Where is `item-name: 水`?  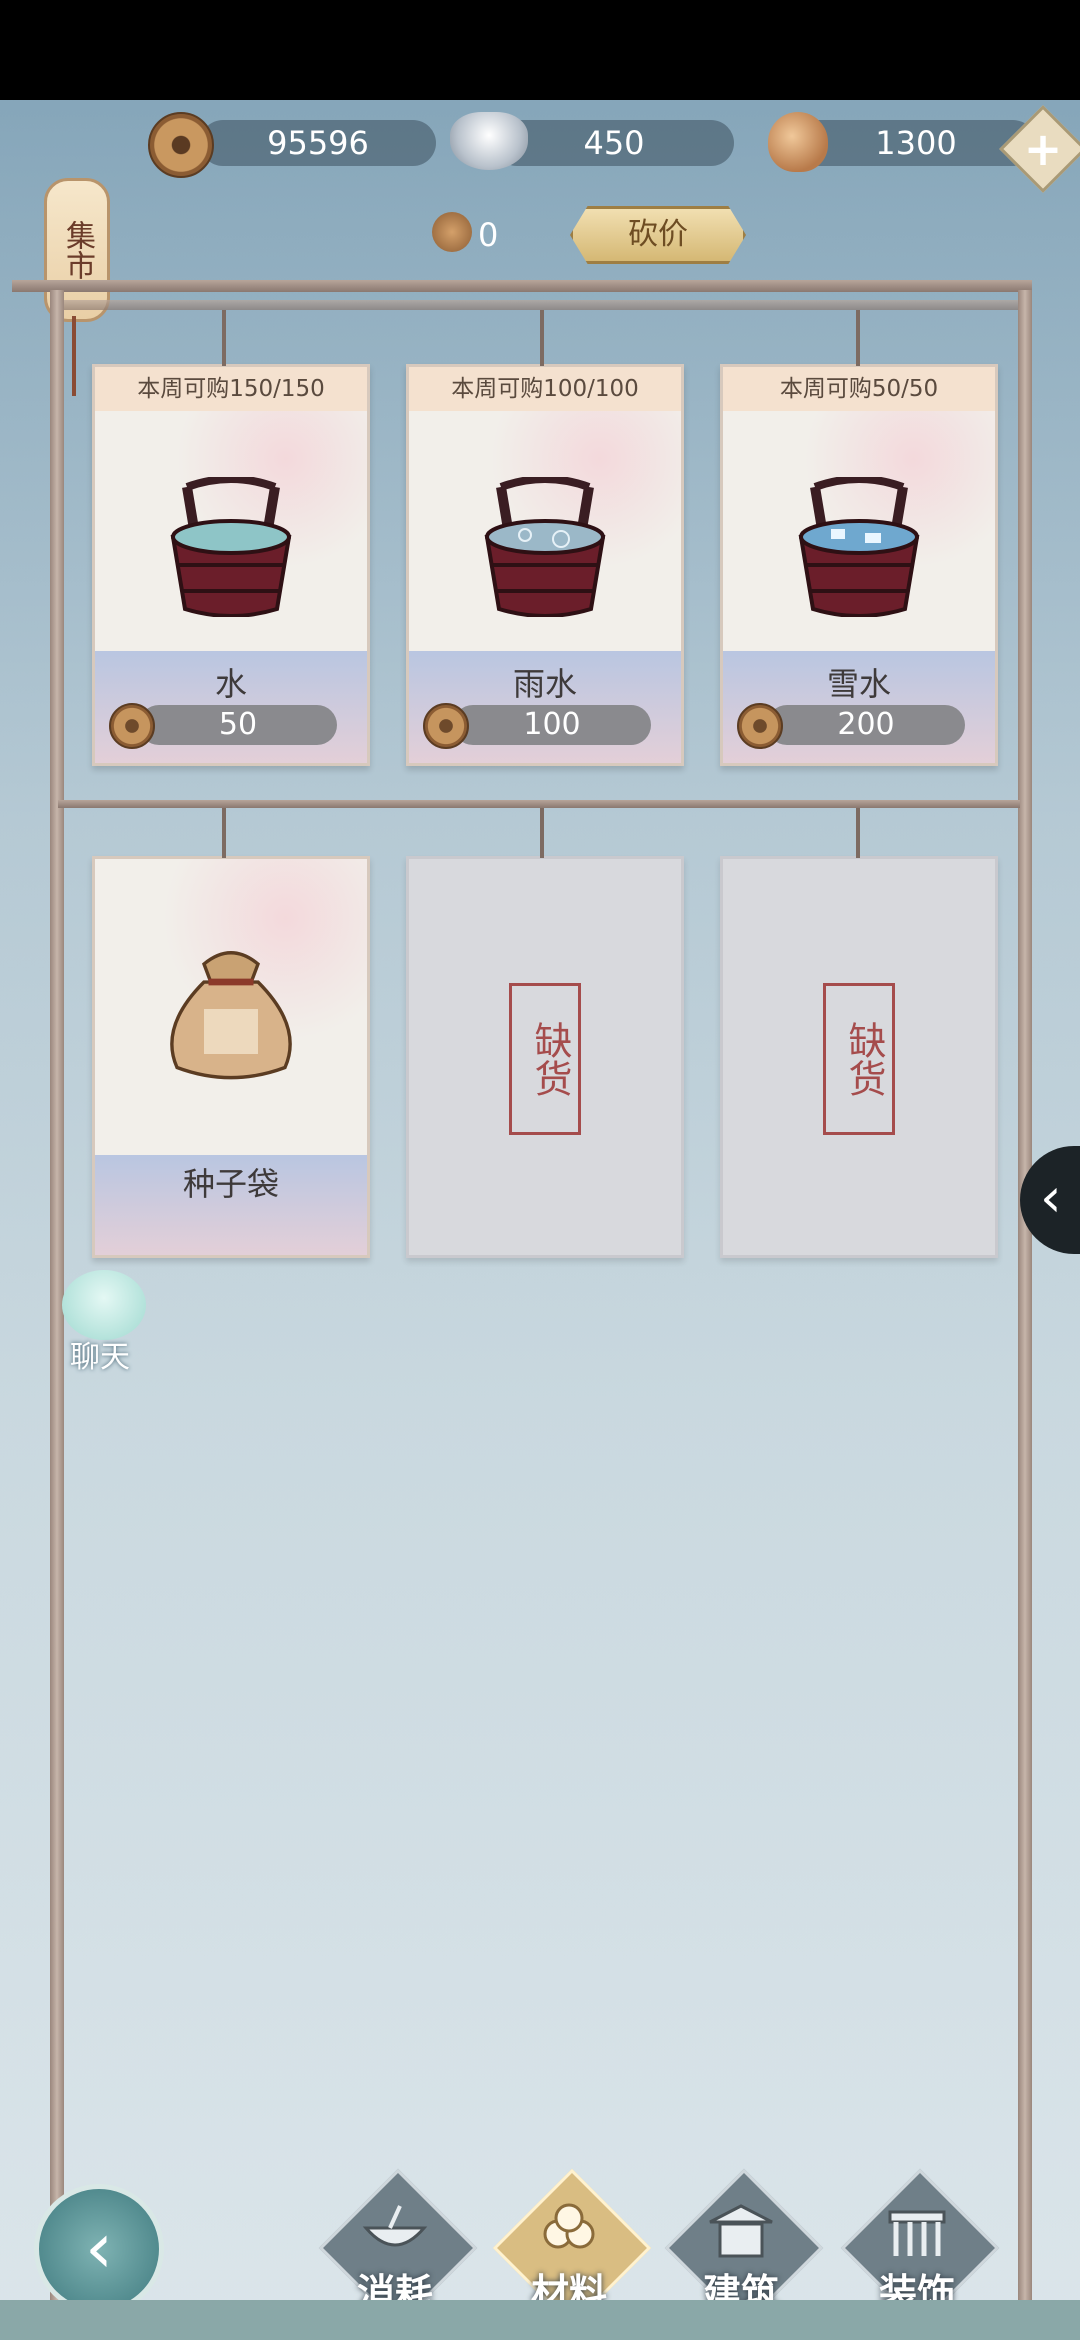
item-name: 水 is located at coordinates (230, 684).